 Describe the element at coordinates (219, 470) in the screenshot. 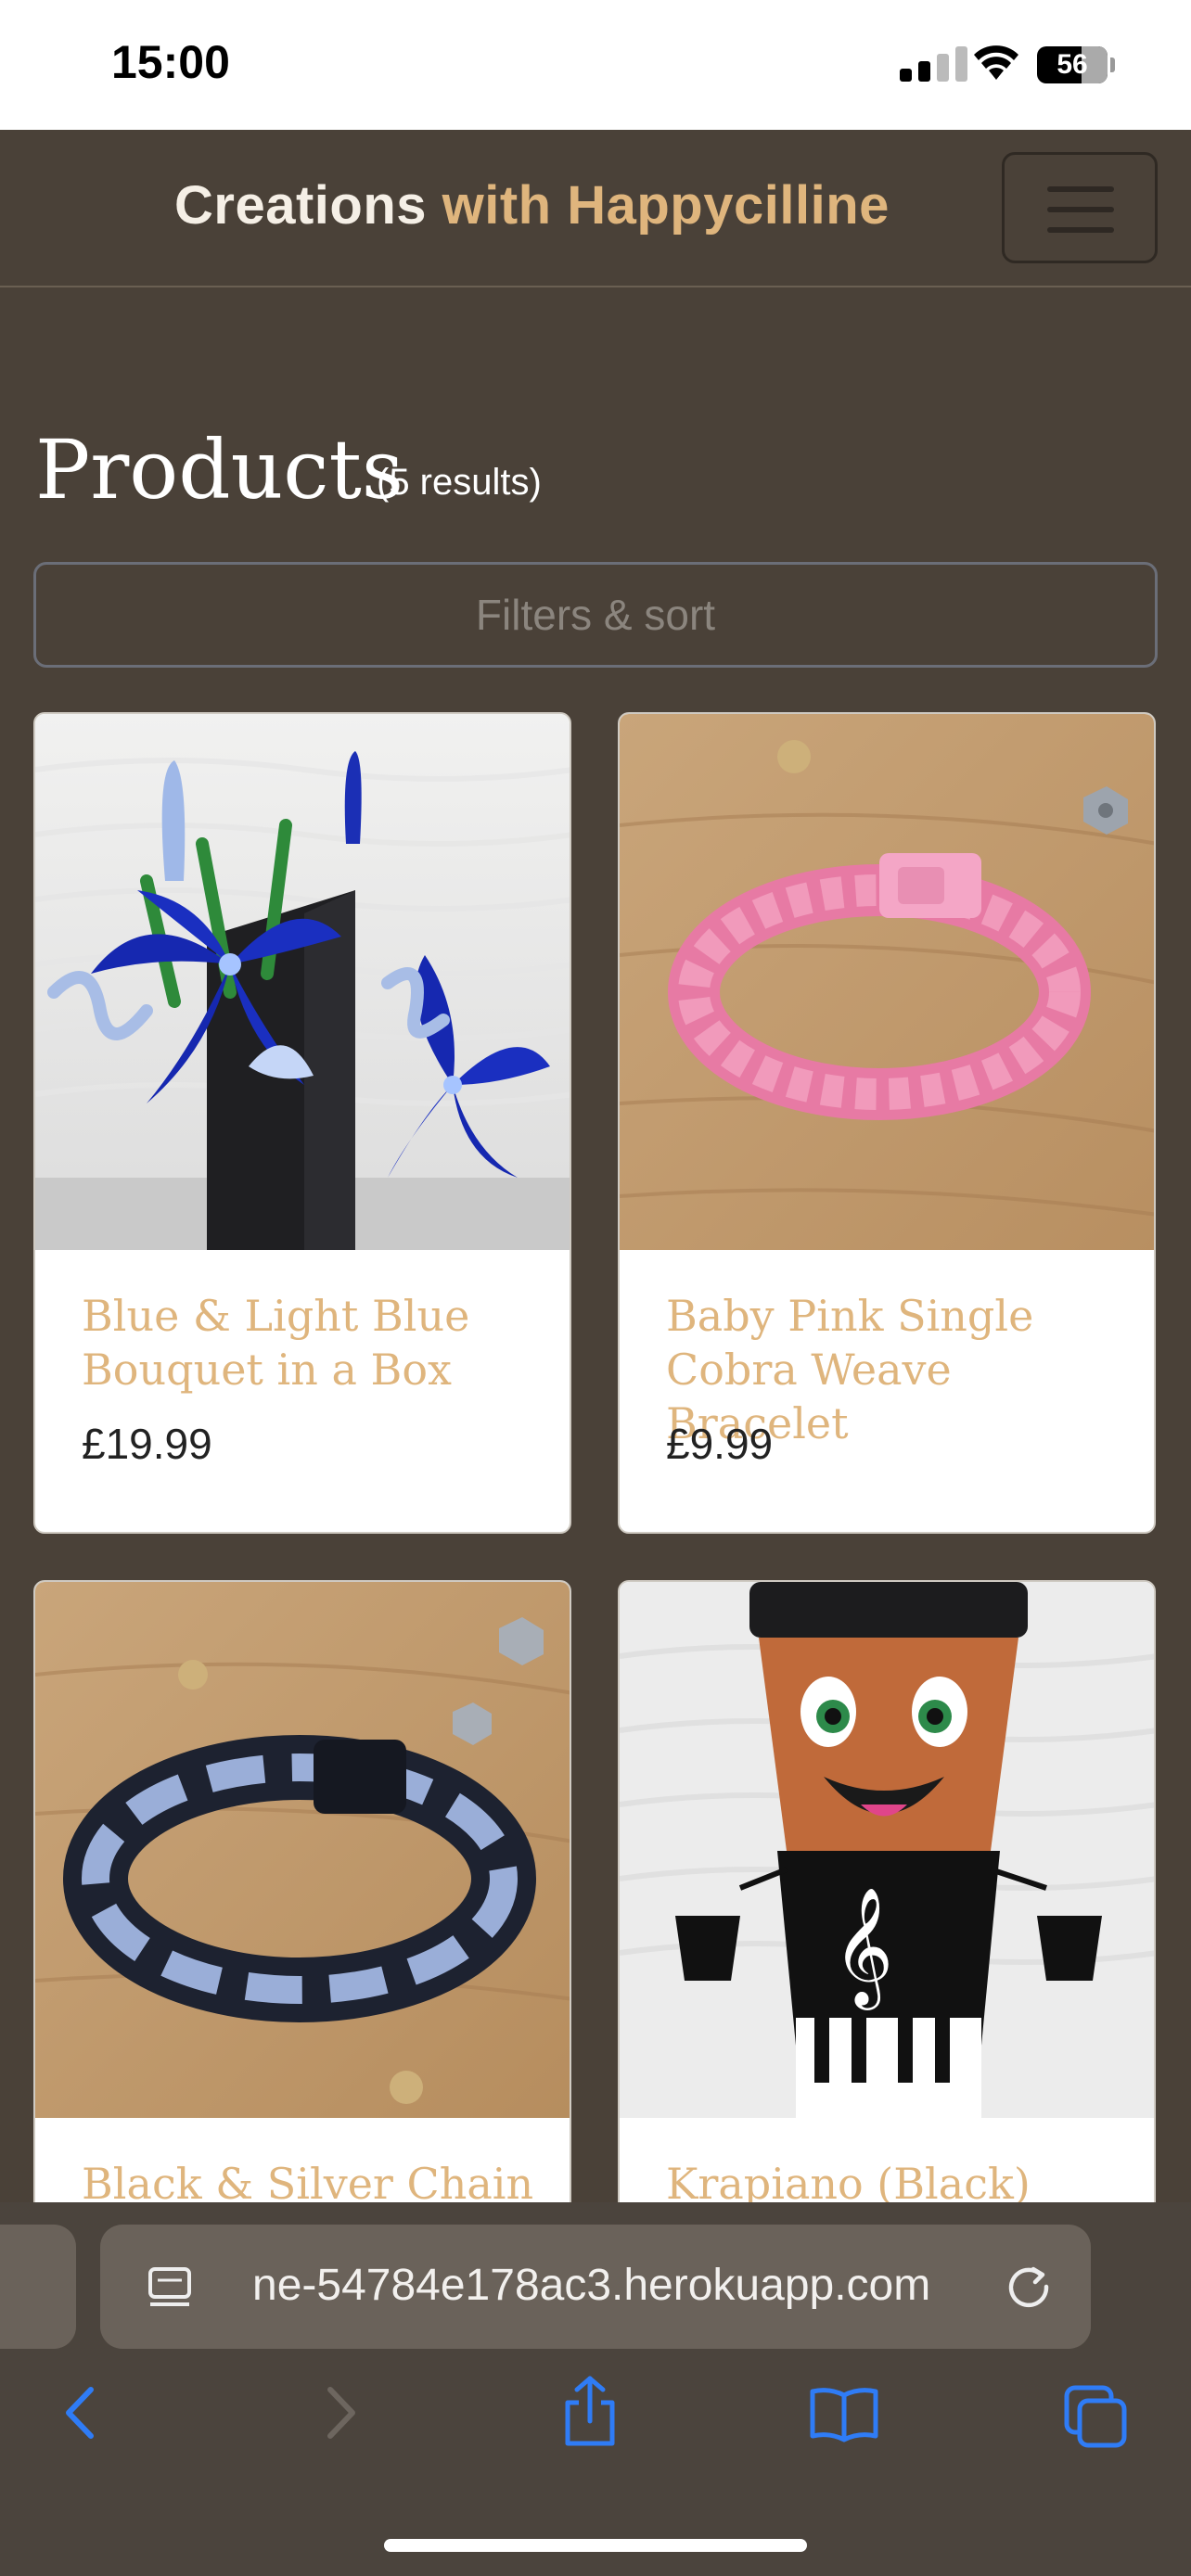

I see `page-title: Products` at that location.